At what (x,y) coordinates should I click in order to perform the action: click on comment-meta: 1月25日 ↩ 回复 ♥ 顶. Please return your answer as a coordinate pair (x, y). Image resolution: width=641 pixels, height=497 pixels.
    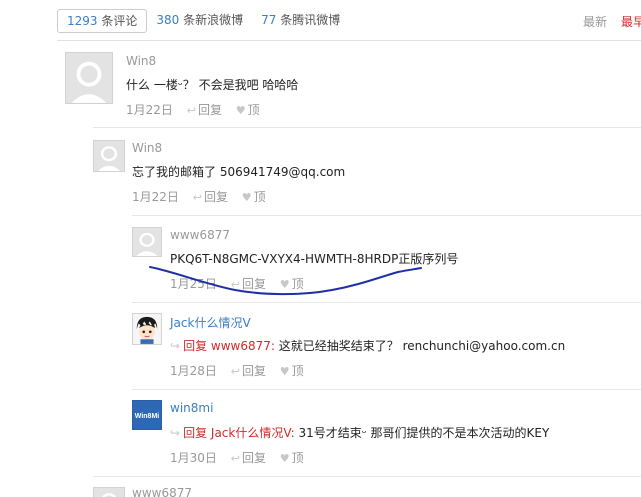
    Looking at the image, I should click on (237, 283).